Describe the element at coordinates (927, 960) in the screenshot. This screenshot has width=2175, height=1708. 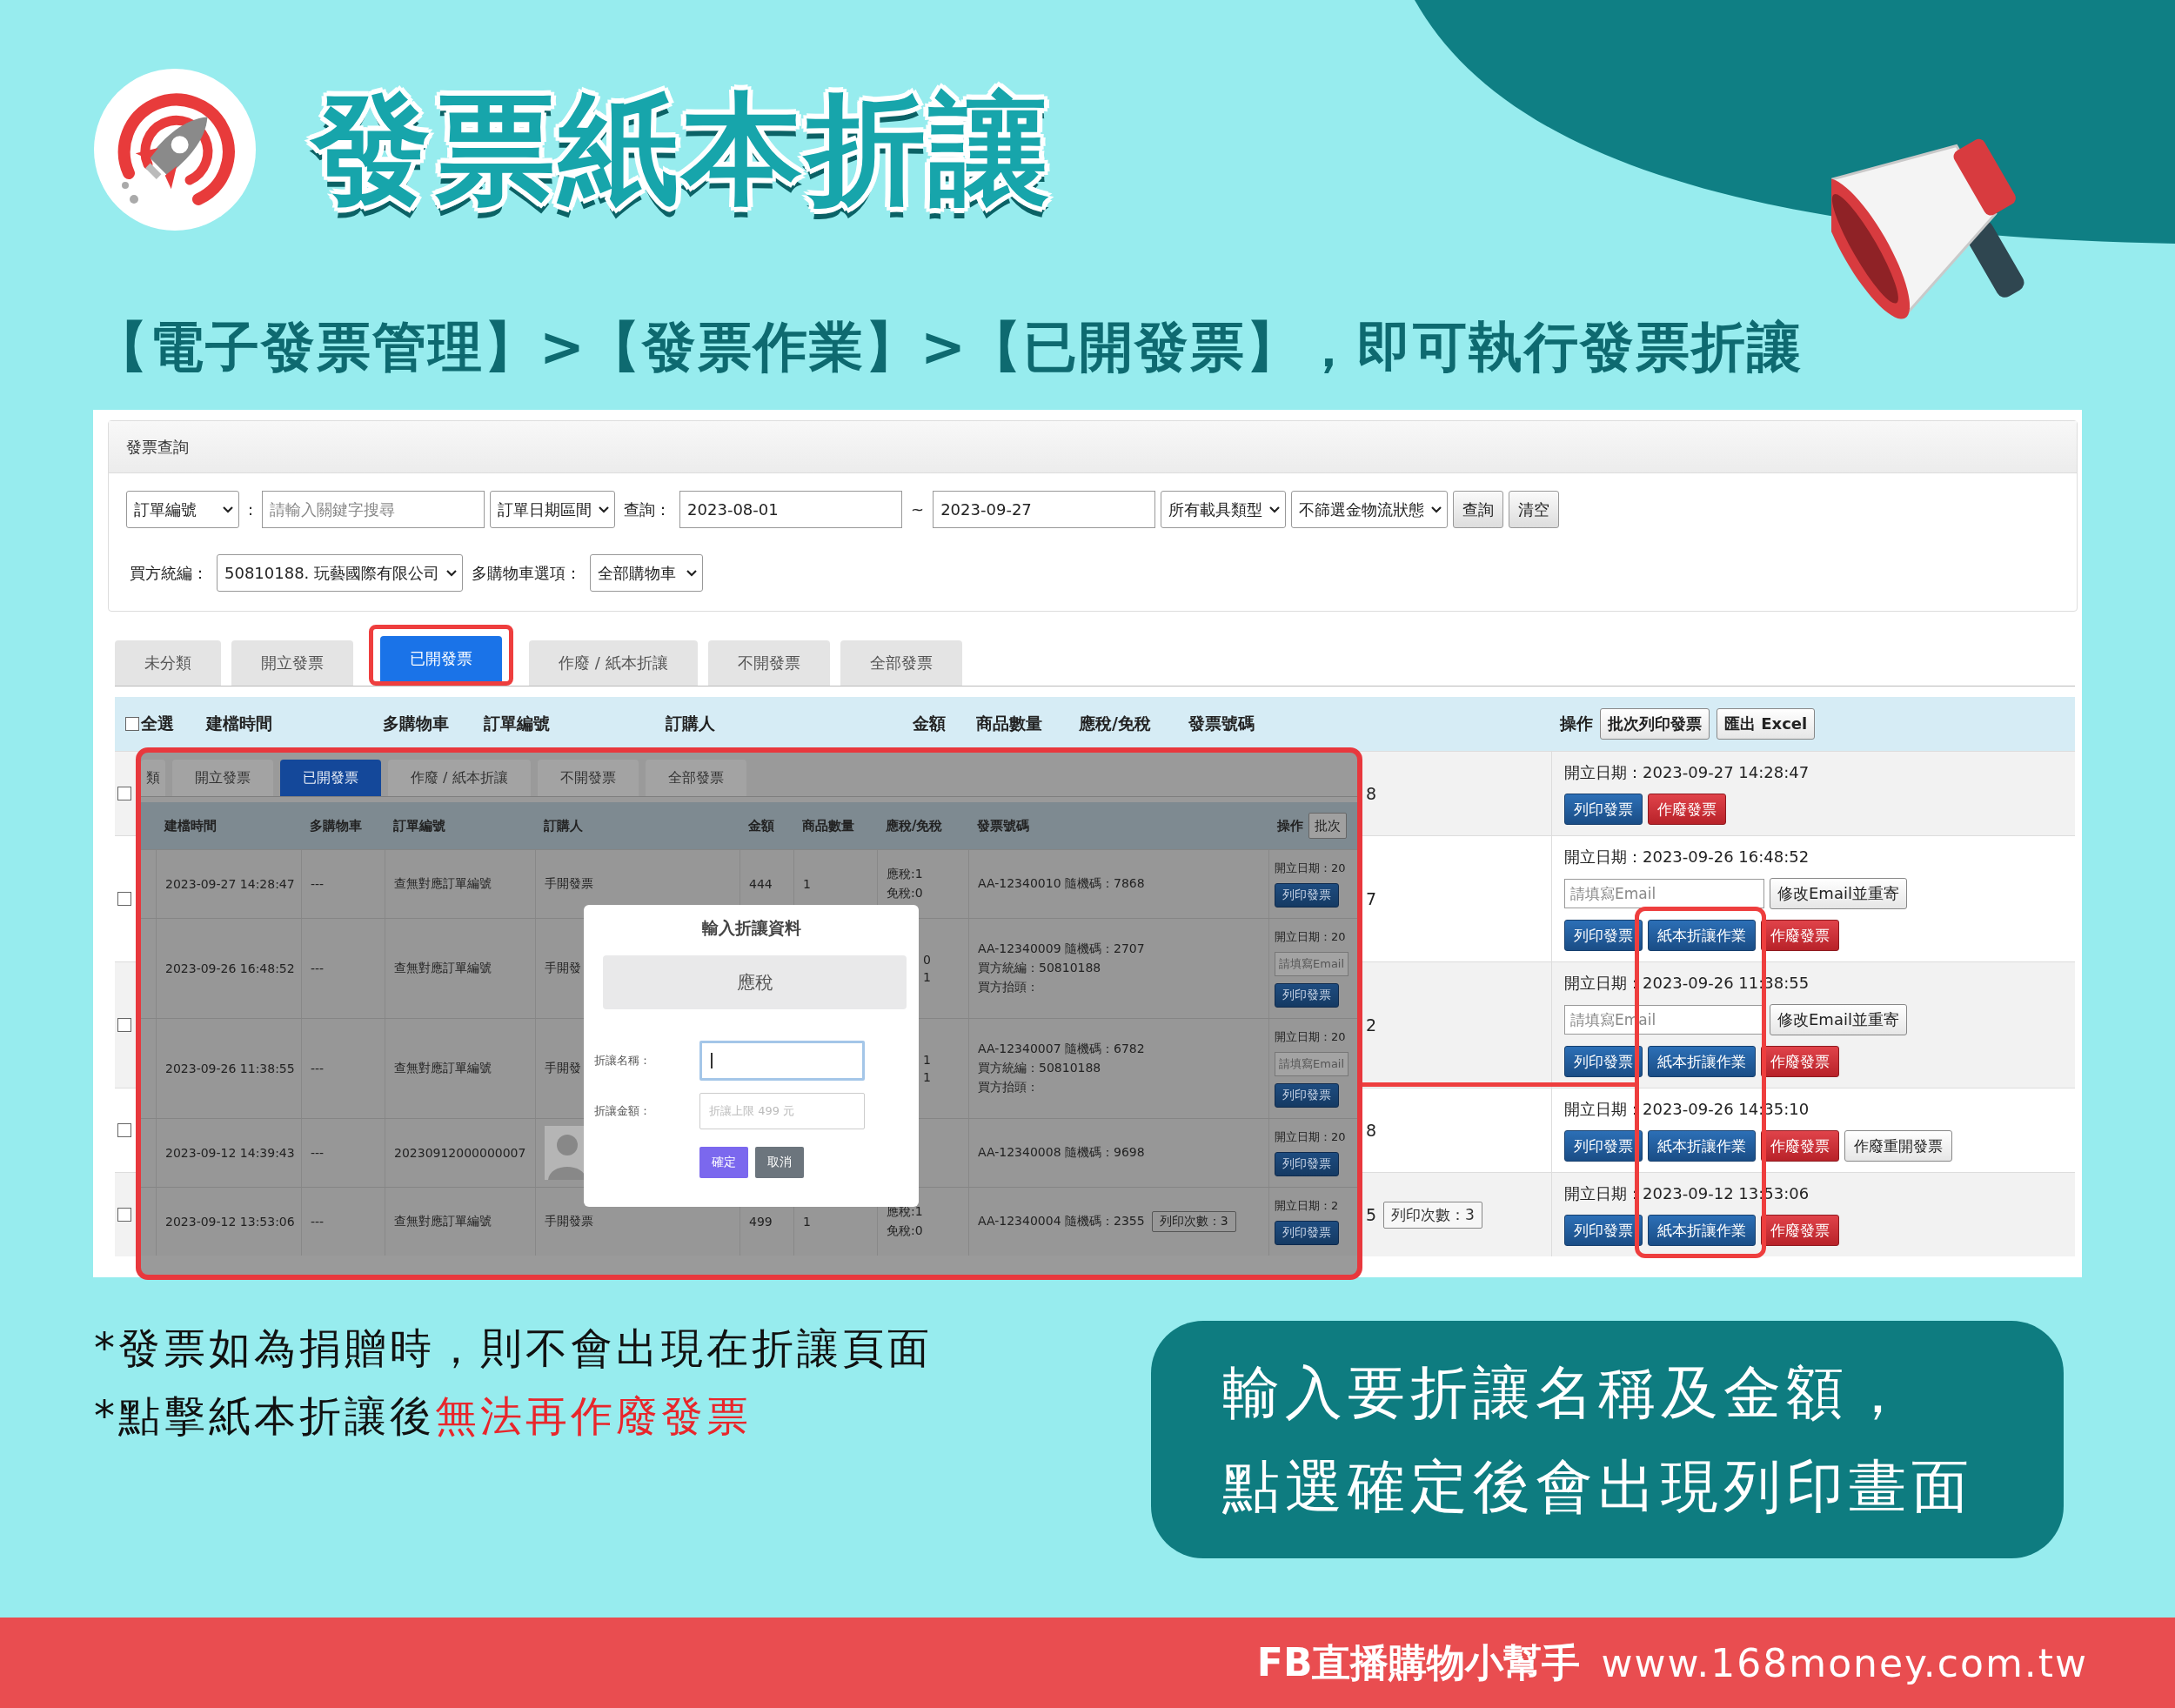
I see `table-cell: 0` at that location.